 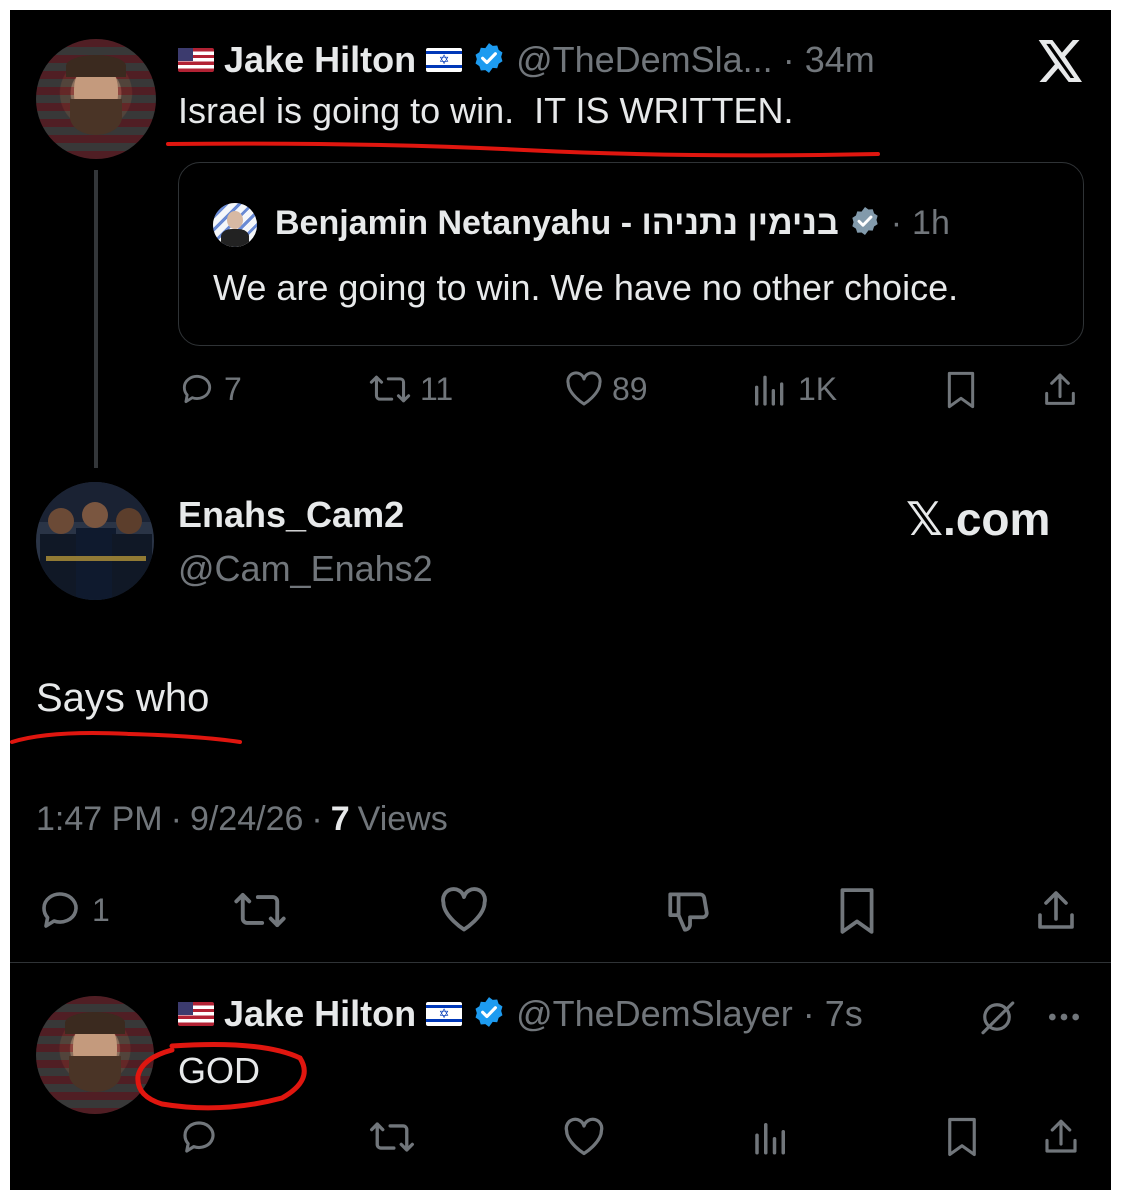 I want to click on reply-views-button, so click(x=771, y=1137).